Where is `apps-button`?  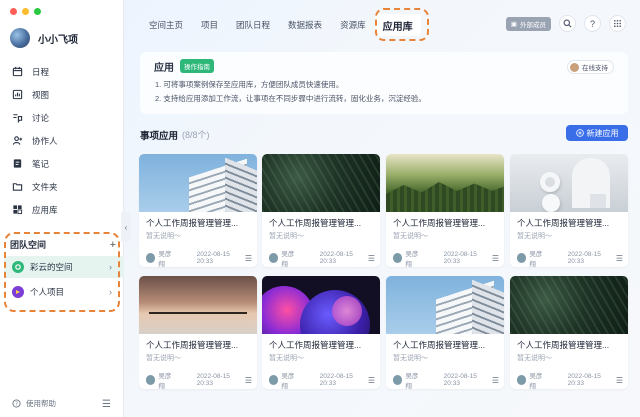 apps-button is located at coordinates (617, 23).